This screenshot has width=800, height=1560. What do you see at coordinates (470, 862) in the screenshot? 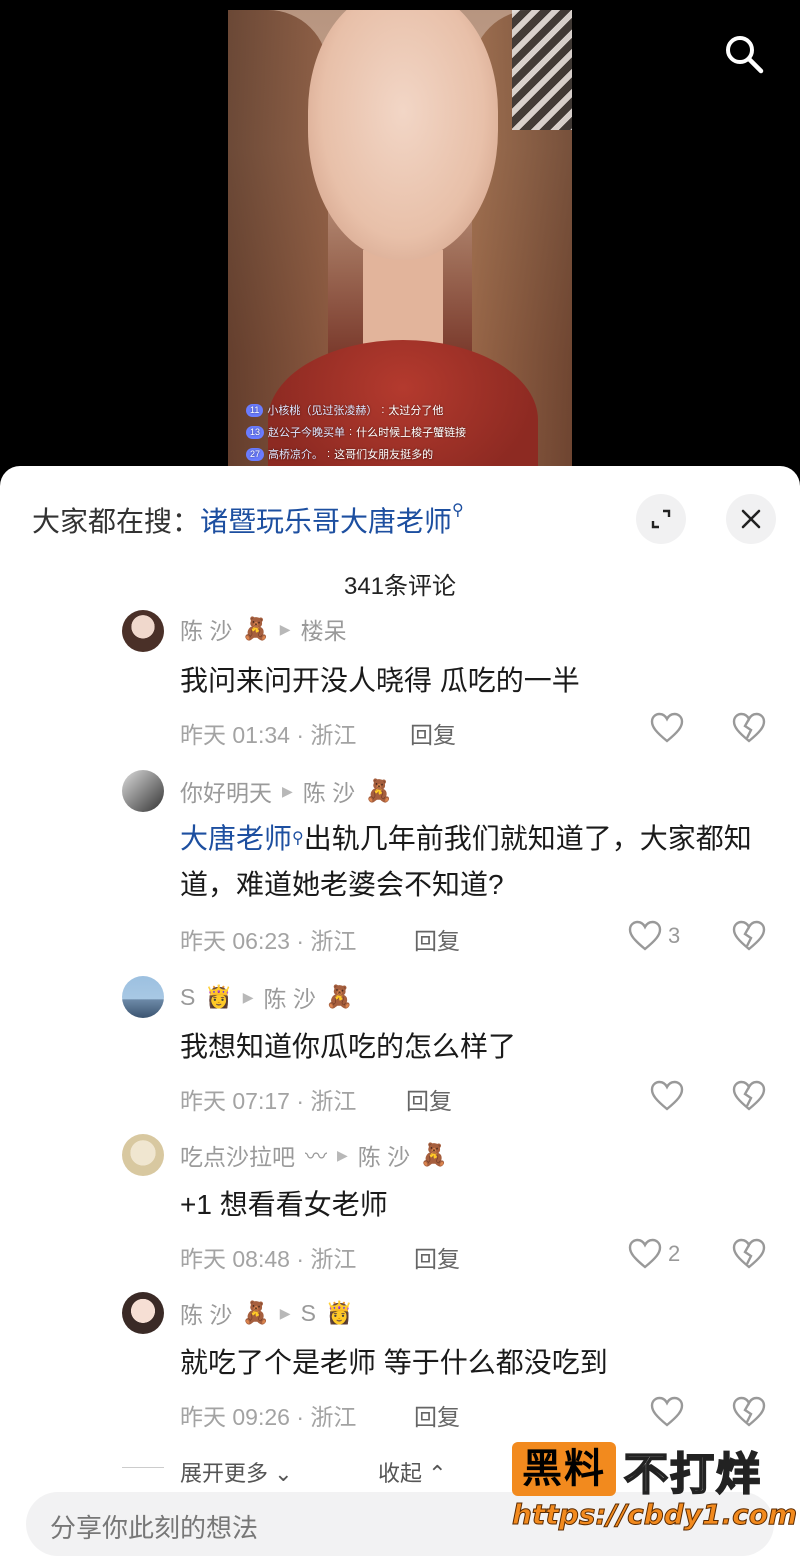
I see `comment-body: 大唐老师⚲出轨几年前我们就知道了，大家都知道，难道她老婆会不知道?` at bounding box center [470, 862].